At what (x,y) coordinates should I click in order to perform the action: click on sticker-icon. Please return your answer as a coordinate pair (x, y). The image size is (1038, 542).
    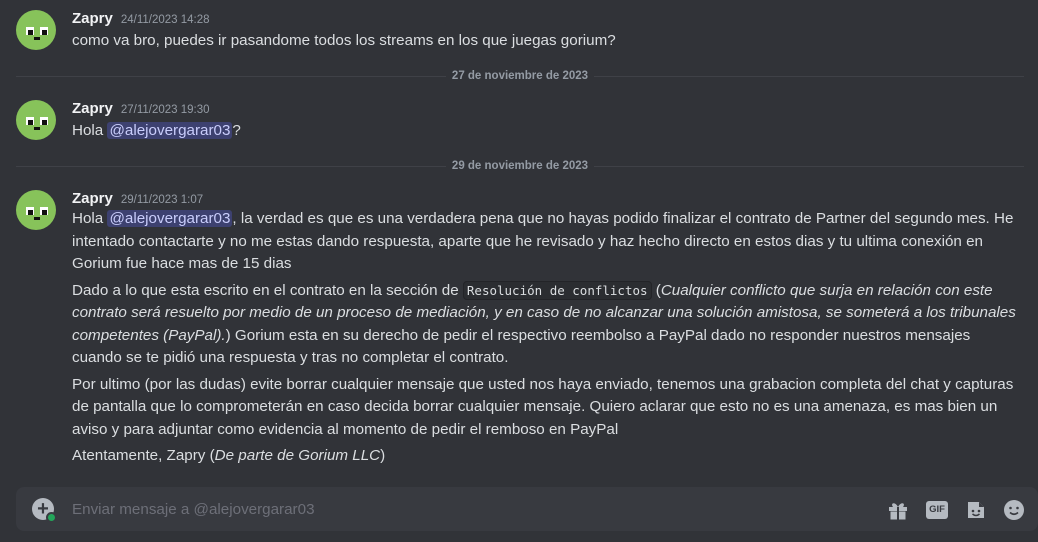
    Looking at the image, I should click on (976, 510).